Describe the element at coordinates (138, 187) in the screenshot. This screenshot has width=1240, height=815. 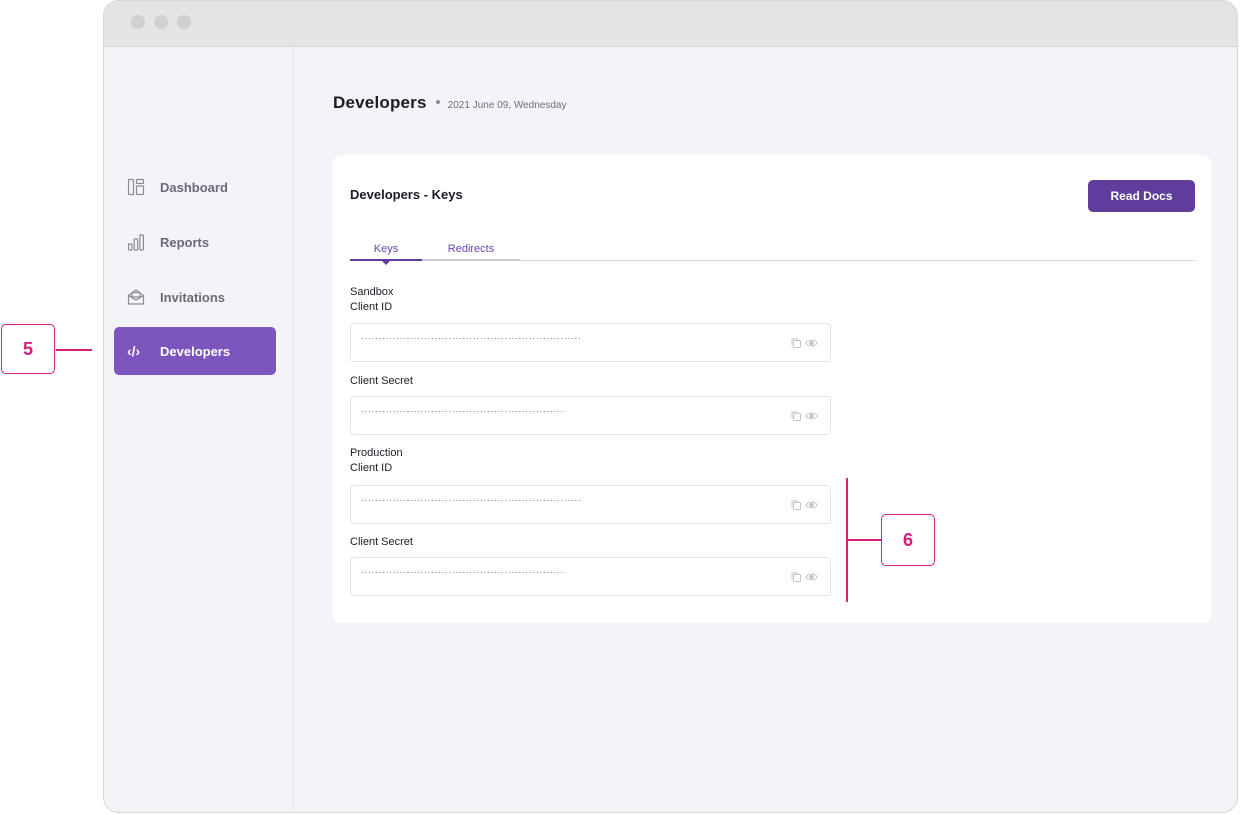
I see `dashboard-icon` at that location.